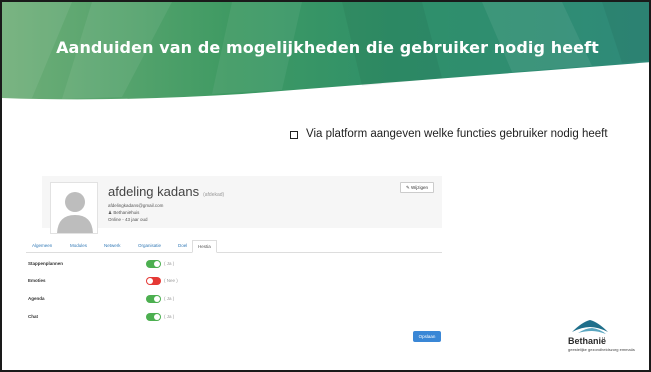  I want to click on logo-name: Bethanië, so click(587, 341).